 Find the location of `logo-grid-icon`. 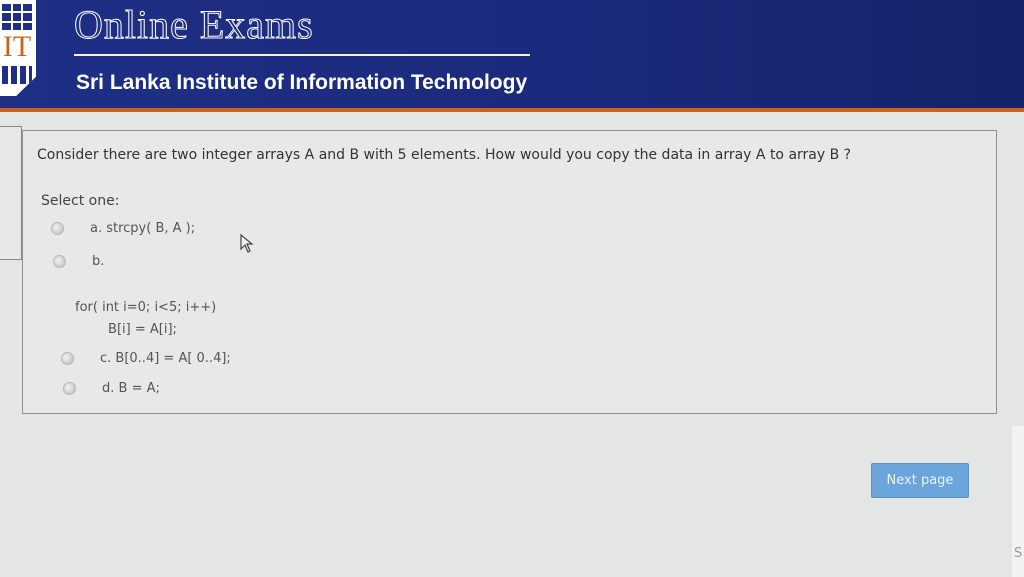

logo-grid-icon is located at coordinates (17, 17).